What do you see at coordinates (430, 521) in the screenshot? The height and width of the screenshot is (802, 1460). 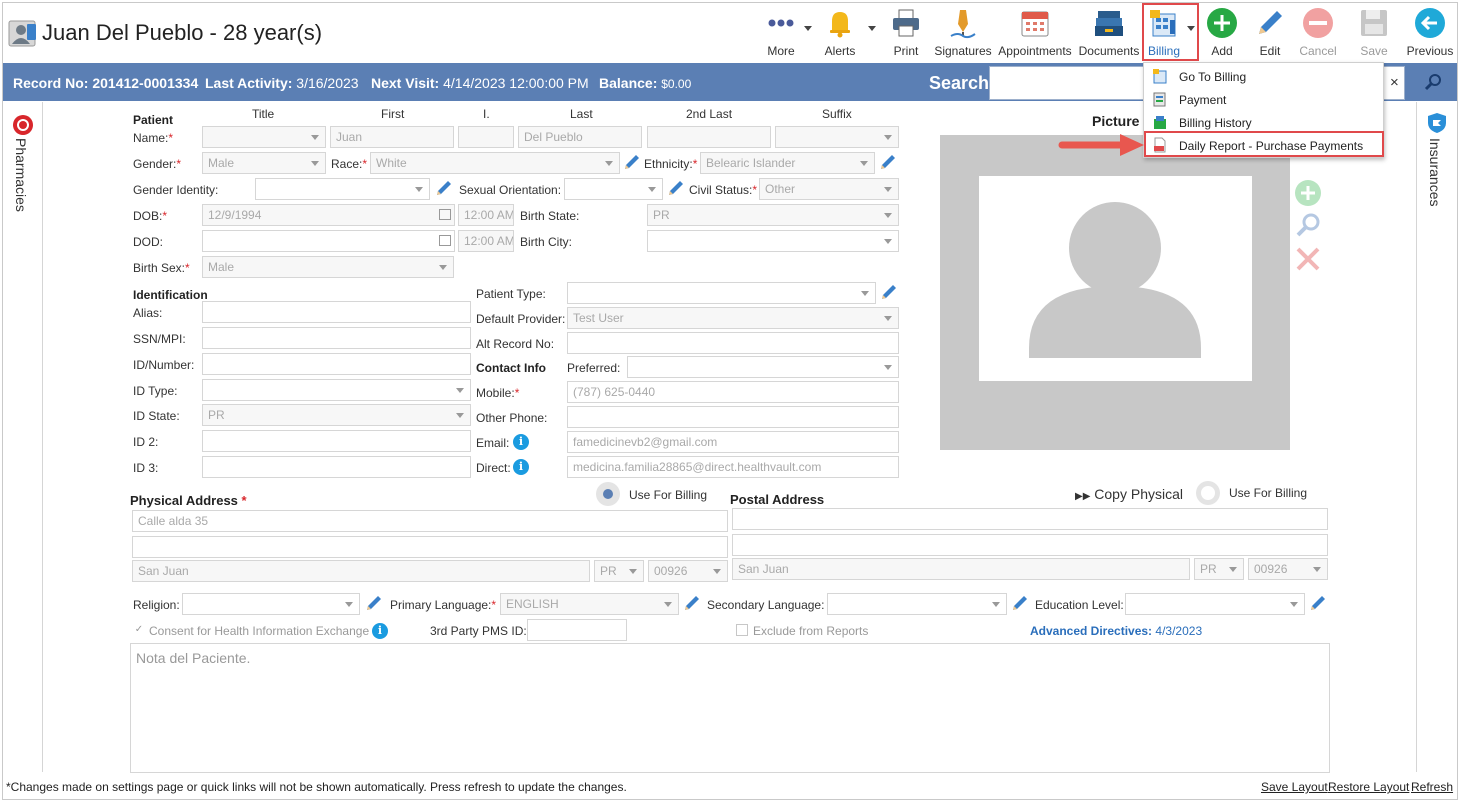 I see `physical-address-line1-field: Calle alda 35` at bounding box center [430, 521].